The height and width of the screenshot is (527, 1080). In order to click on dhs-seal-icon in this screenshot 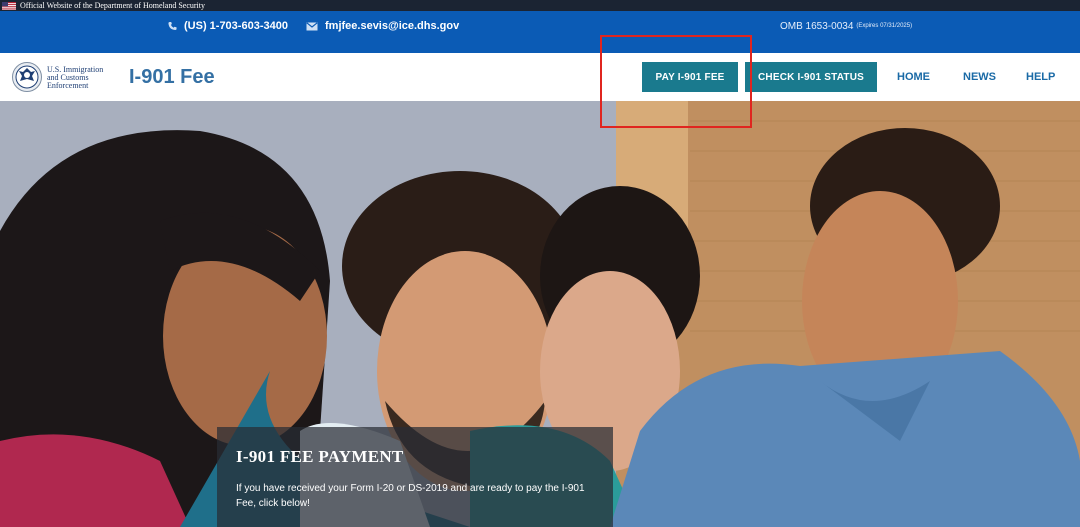, I will do `click(27, 77)`.